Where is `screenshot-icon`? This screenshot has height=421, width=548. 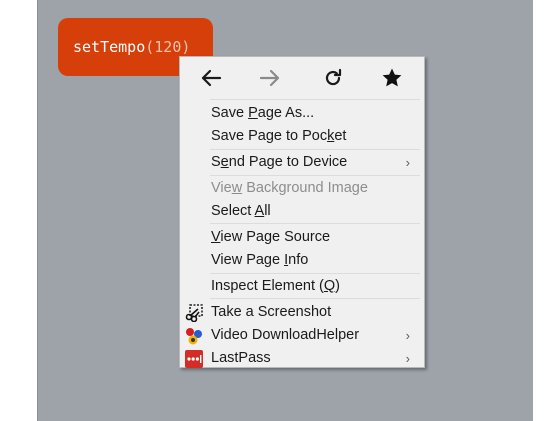
screenshot-icon is located at coordinates (194, 313).